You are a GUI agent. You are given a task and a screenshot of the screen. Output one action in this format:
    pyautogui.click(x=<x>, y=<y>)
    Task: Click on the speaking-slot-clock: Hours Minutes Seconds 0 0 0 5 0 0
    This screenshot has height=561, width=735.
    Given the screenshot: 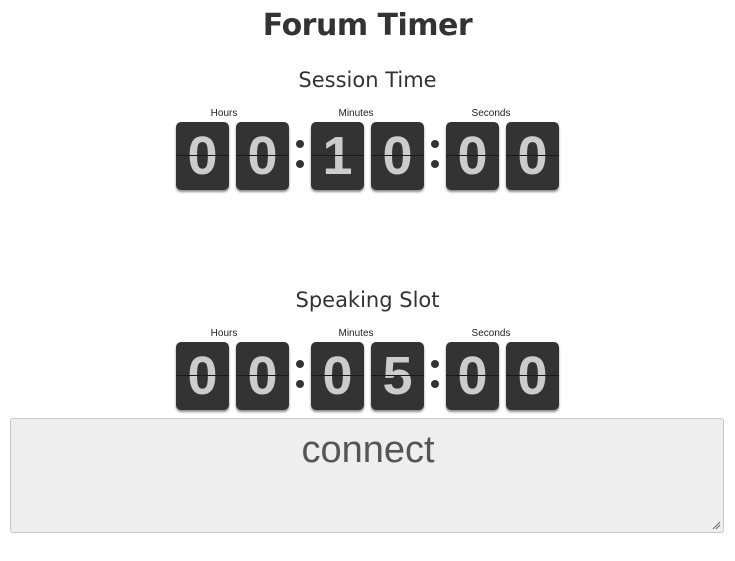 What is the action you would take?
    pyautogui.click(x=368, y=370)
    